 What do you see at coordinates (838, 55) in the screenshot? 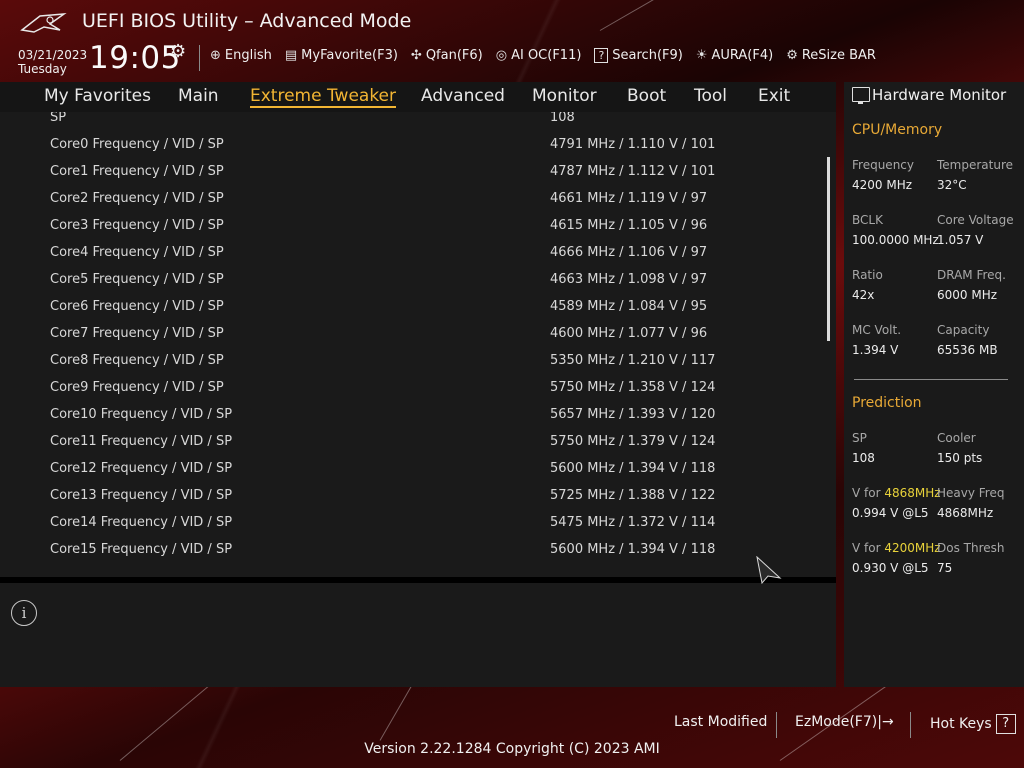
I see `resize-bar-label: ReSize BAR` at bounding box center [838, 55].